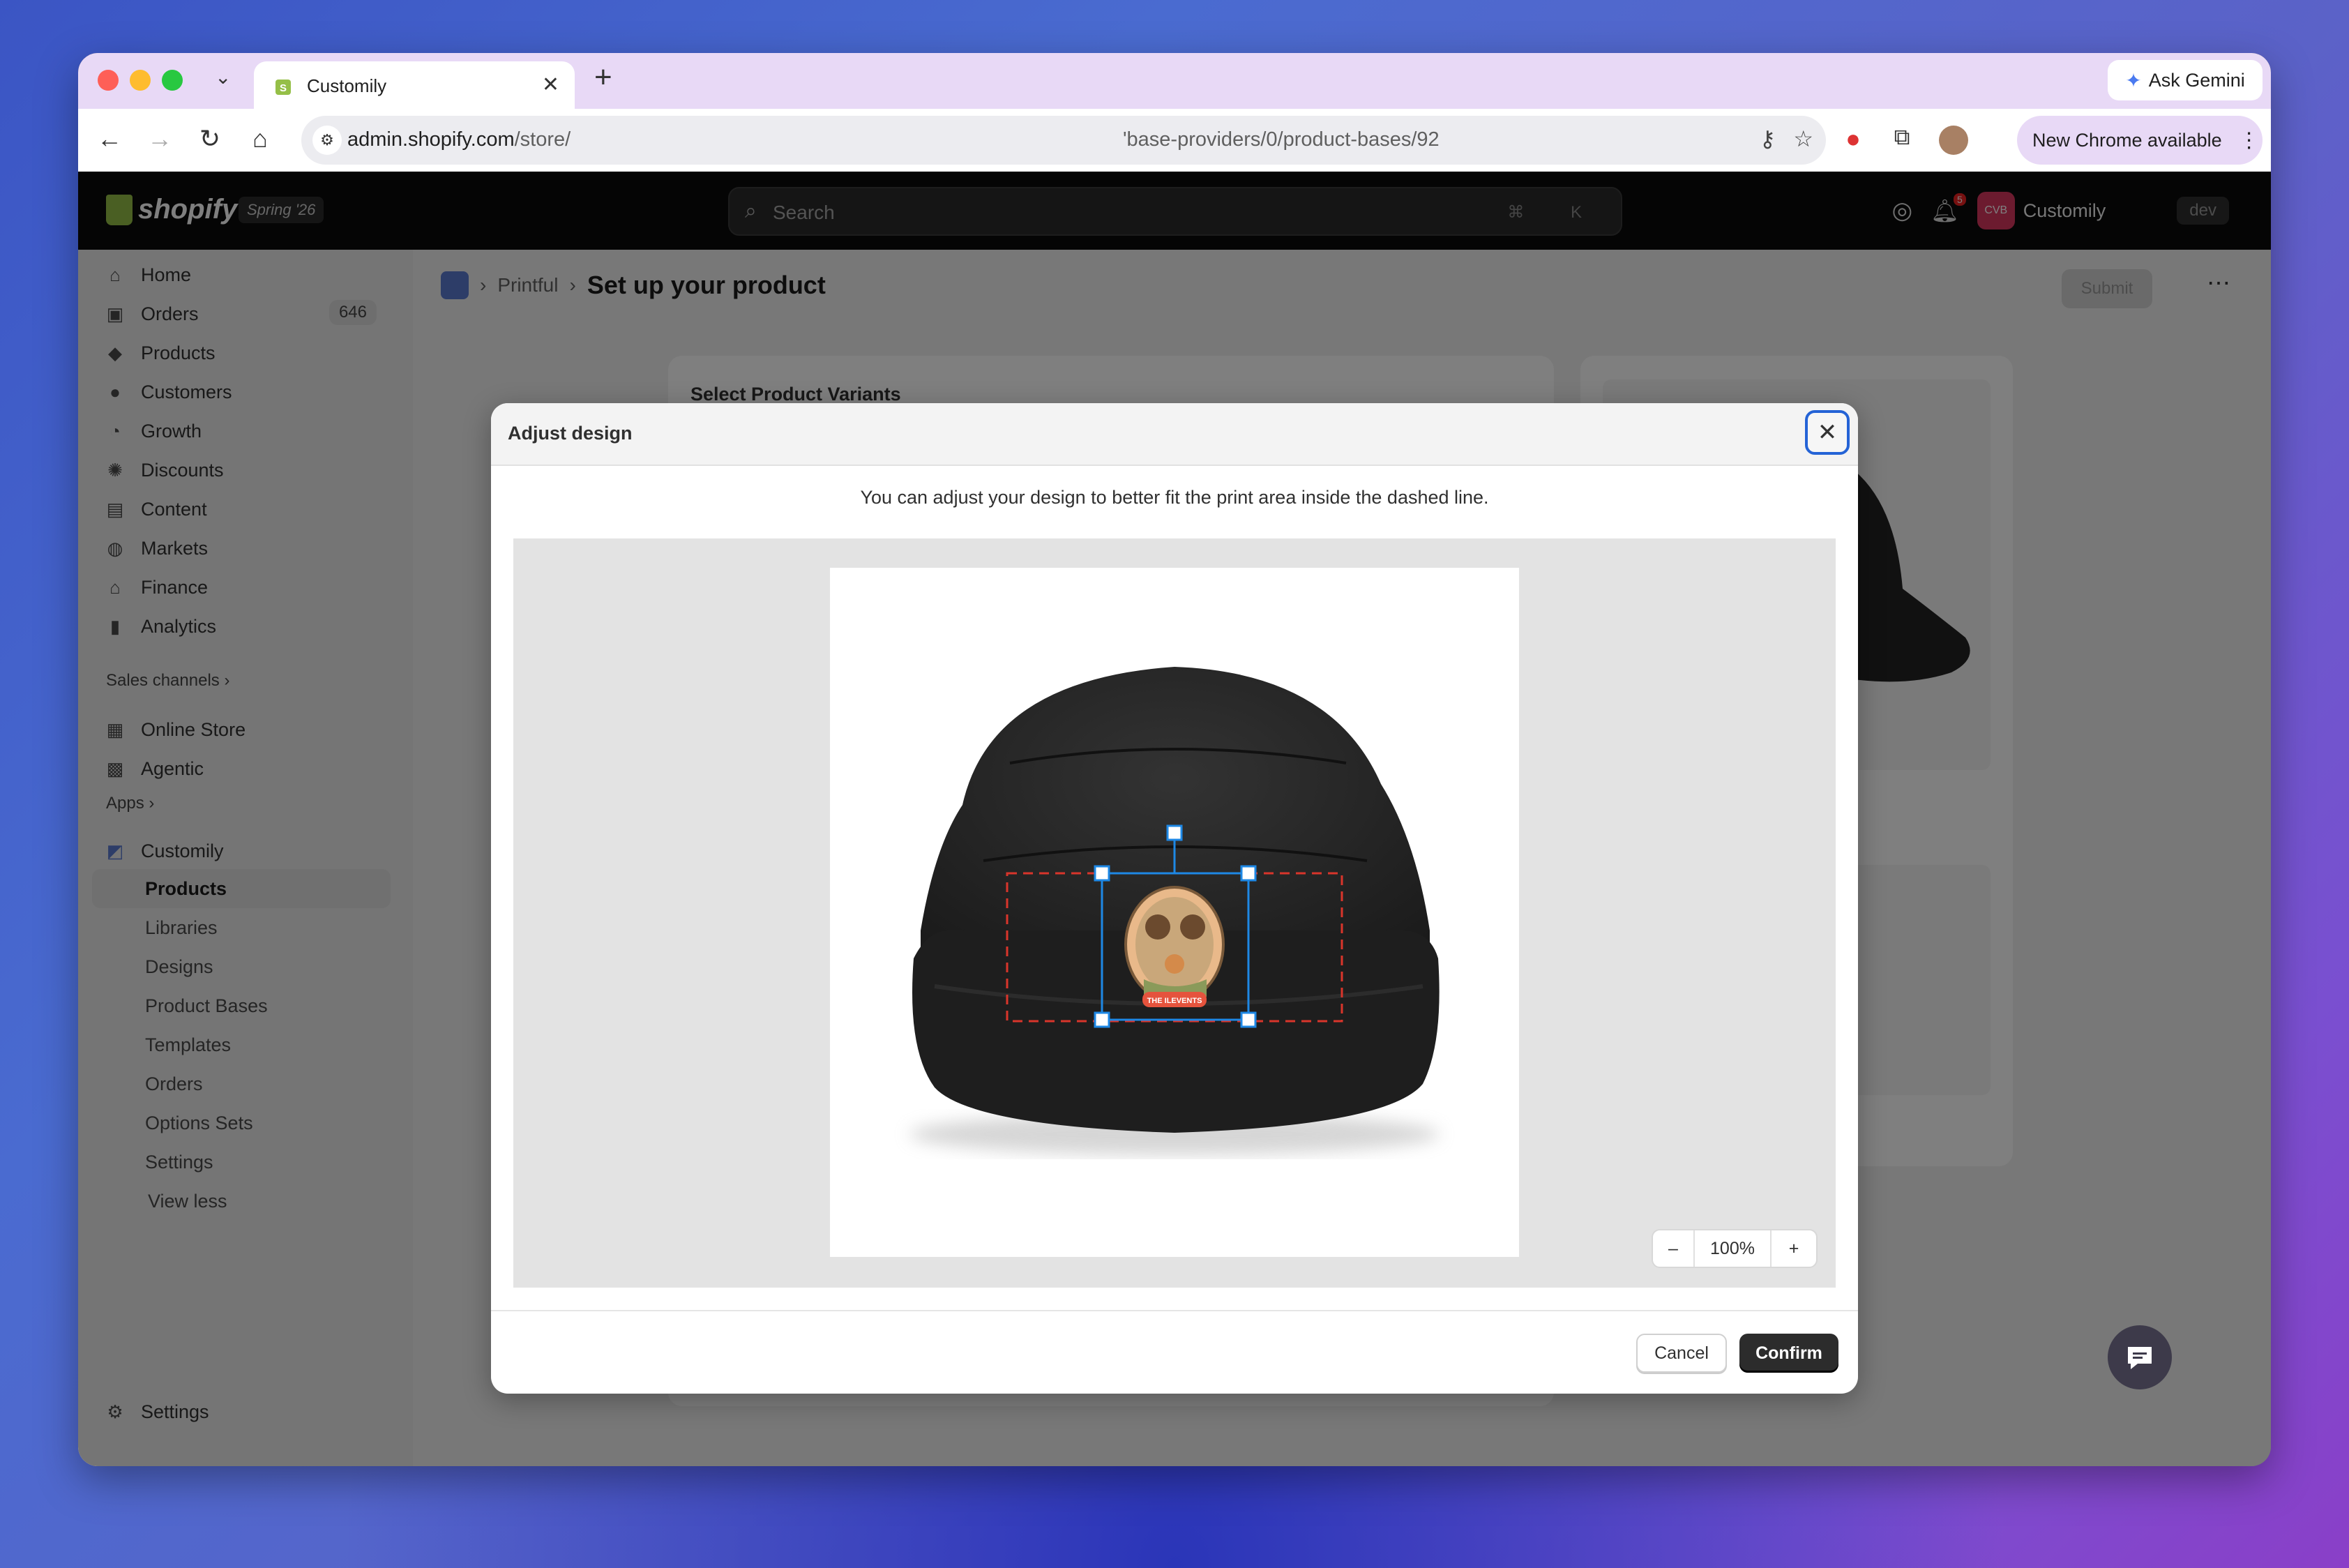 This screenshot has height=1568, width=2349. I want to click on cap-mockup-image: THE ILEVENTS, so click(1174, 911).